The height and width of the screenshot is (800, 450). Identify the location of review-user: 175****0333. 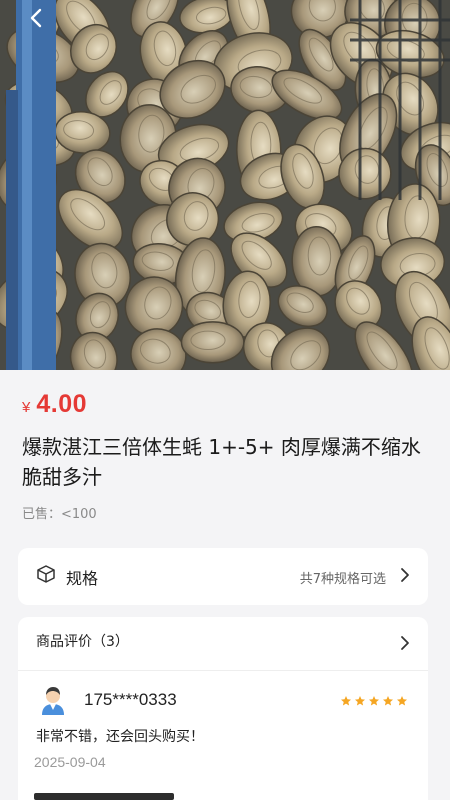
(106, 700).